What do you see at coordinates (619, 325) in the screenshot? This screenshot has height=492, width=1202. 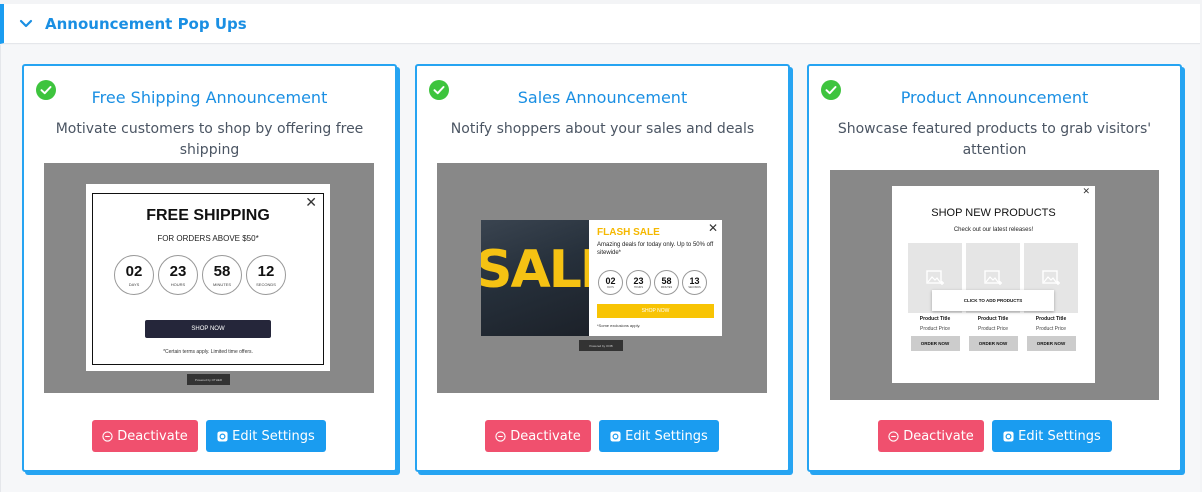 I see `preview-note: *Some exclusions apply.` at bounding box center [619, 325].